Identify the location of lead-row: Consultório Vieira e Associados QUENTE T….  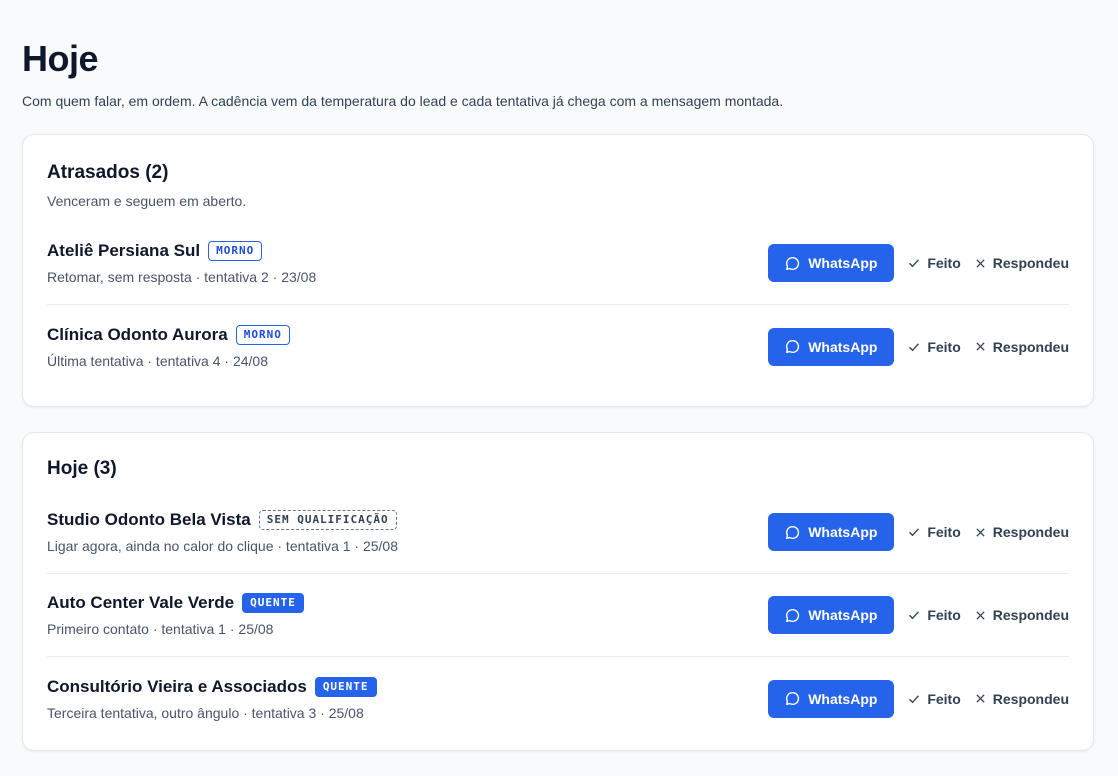
(558, 698).